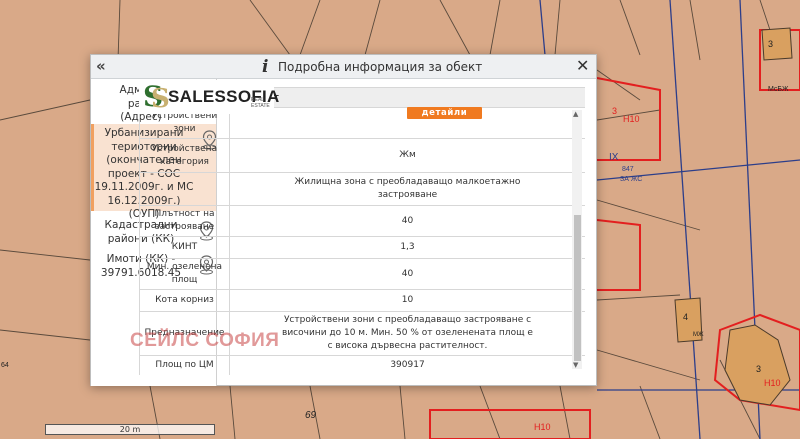 The height and width of the screenshot is (439, 800). What do you see at coordinates (575, 114) in the screenshot?
I see `scroll-up-arrow-icon: ▲` at bounding box center [575, 114].